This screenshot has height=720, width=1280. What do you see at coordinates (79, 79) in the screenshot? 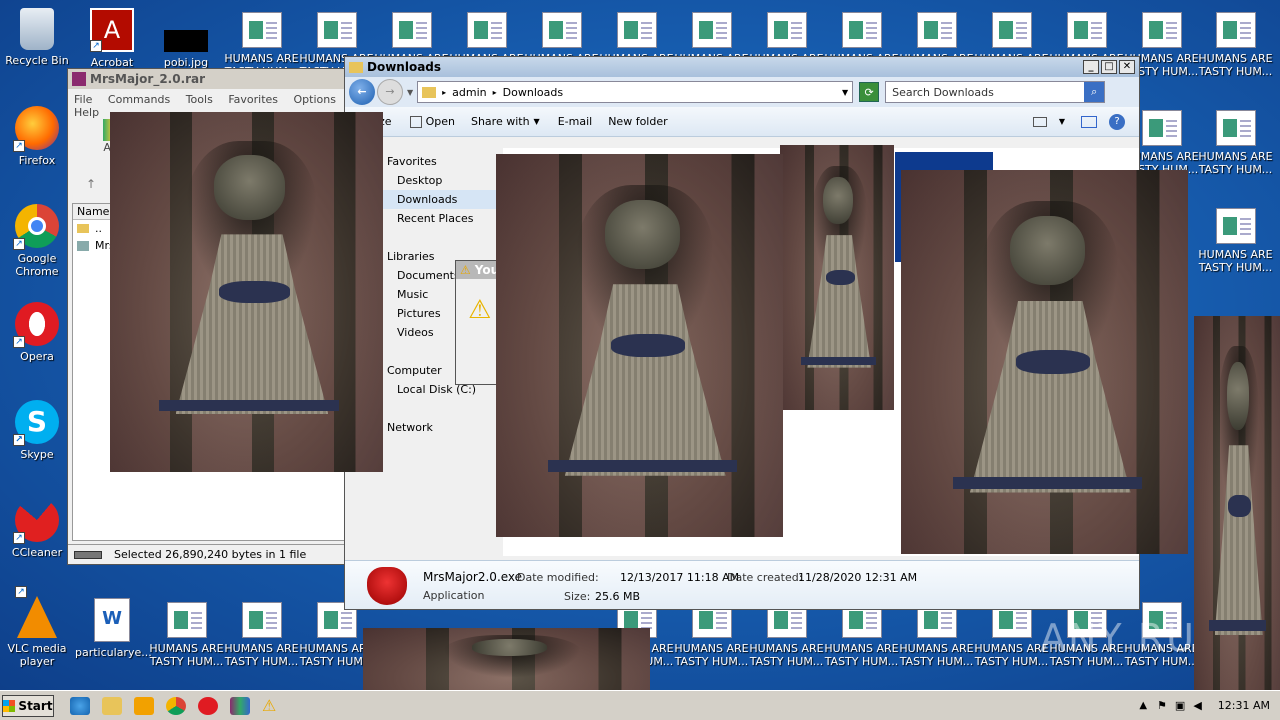
I see `winrar-app-icon` at bounding box center [79, 79].